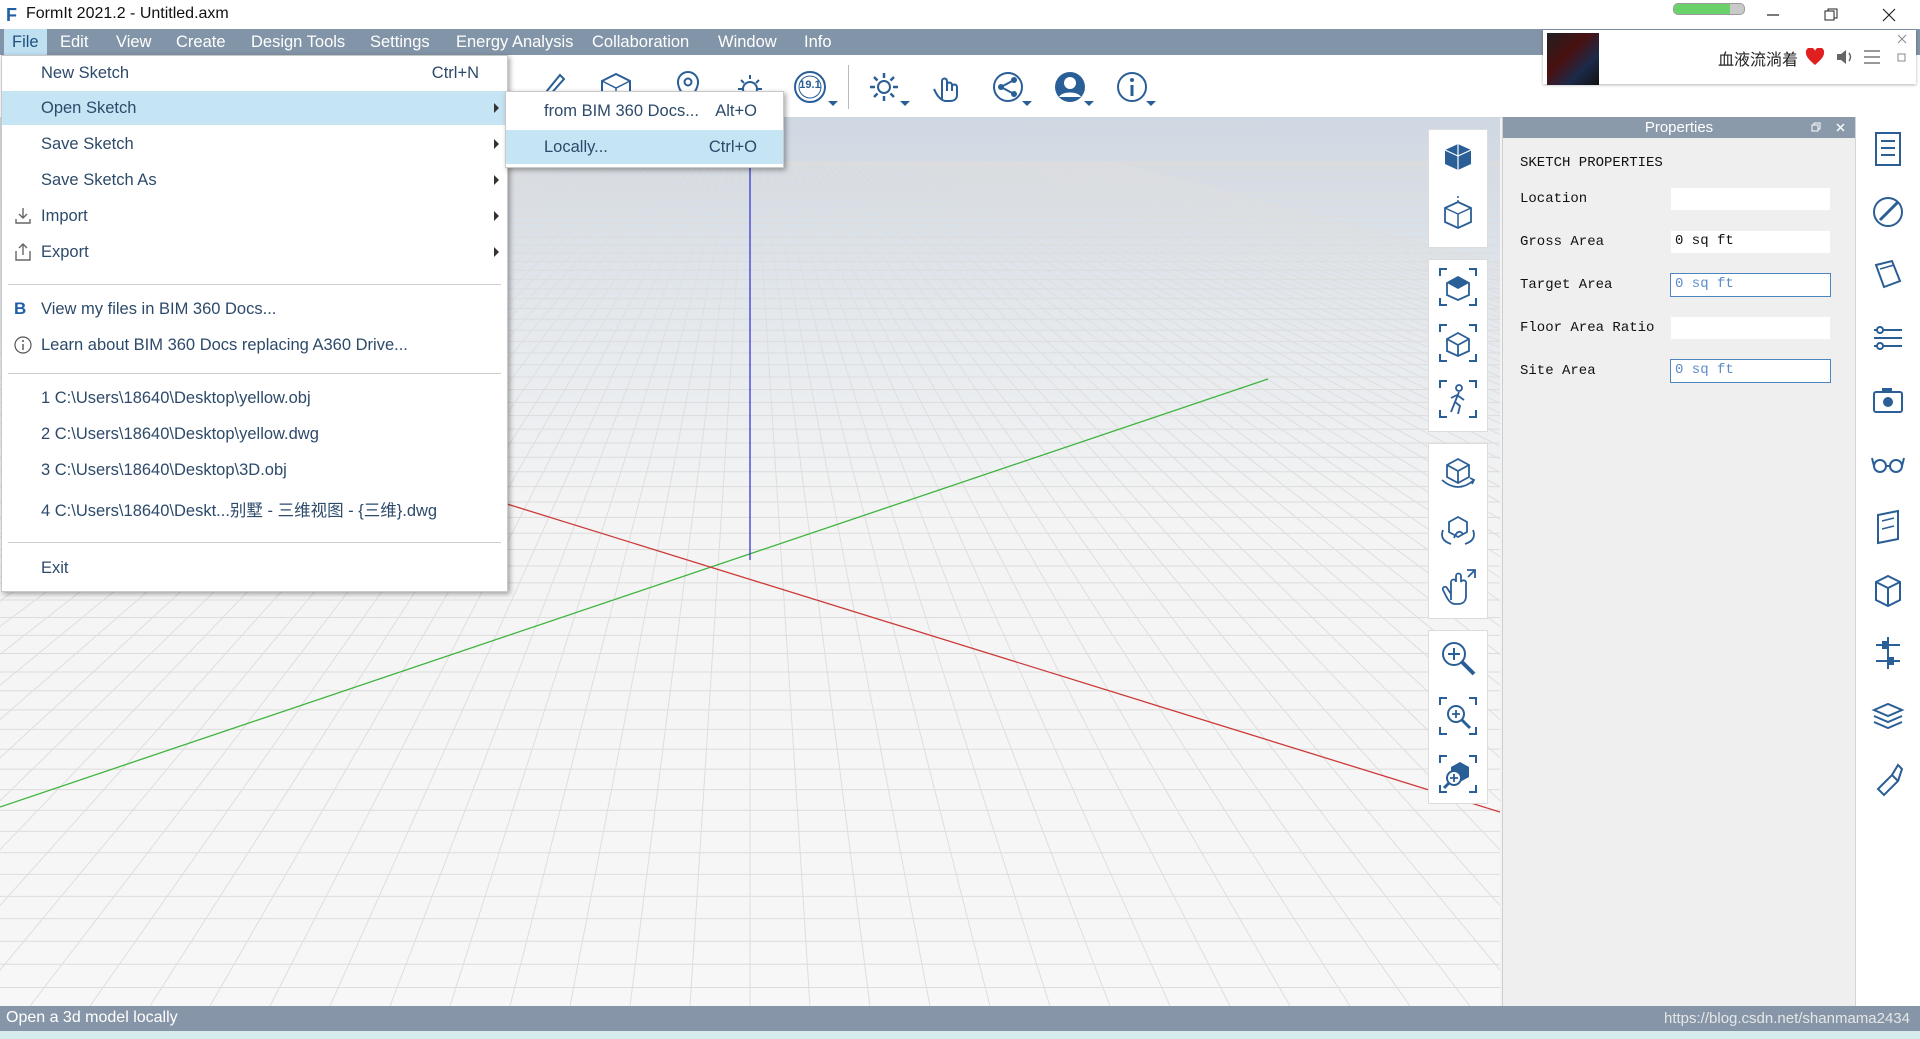 Image resolution: width=1920 pixels, height=1039 pixels. I want to click on album-cover, so click(1573, 59).